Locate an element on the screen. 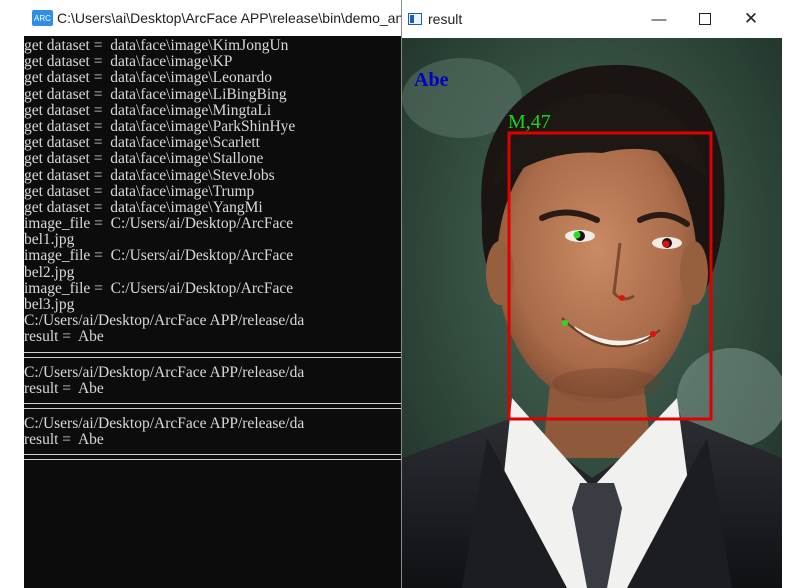 The height and width of the screenshot is (588, 792). console-line: get dataset = data\face\image\Stallone is located at coordinates (144, 159).